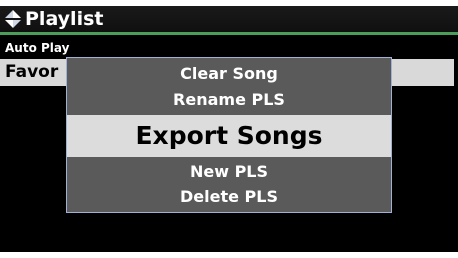 This screenshot has height=258, width=458. I want to click on menu-item-clear-song: Clear Song, so click(229, 74).